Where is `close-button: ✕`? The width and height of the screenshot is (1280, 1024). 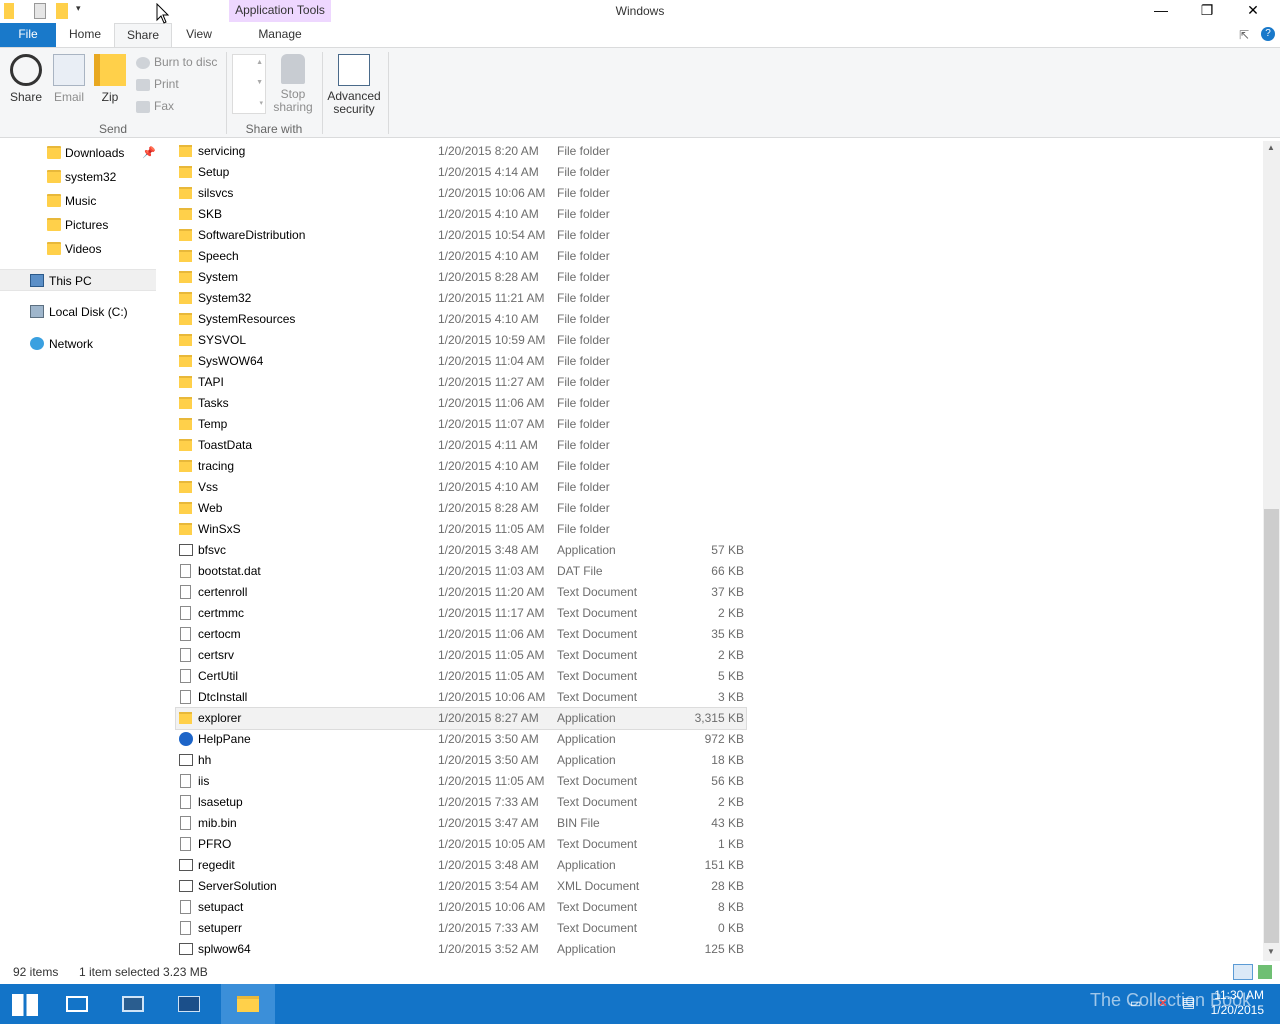 close-button: ✕ is located at coordinates (1253, 11).